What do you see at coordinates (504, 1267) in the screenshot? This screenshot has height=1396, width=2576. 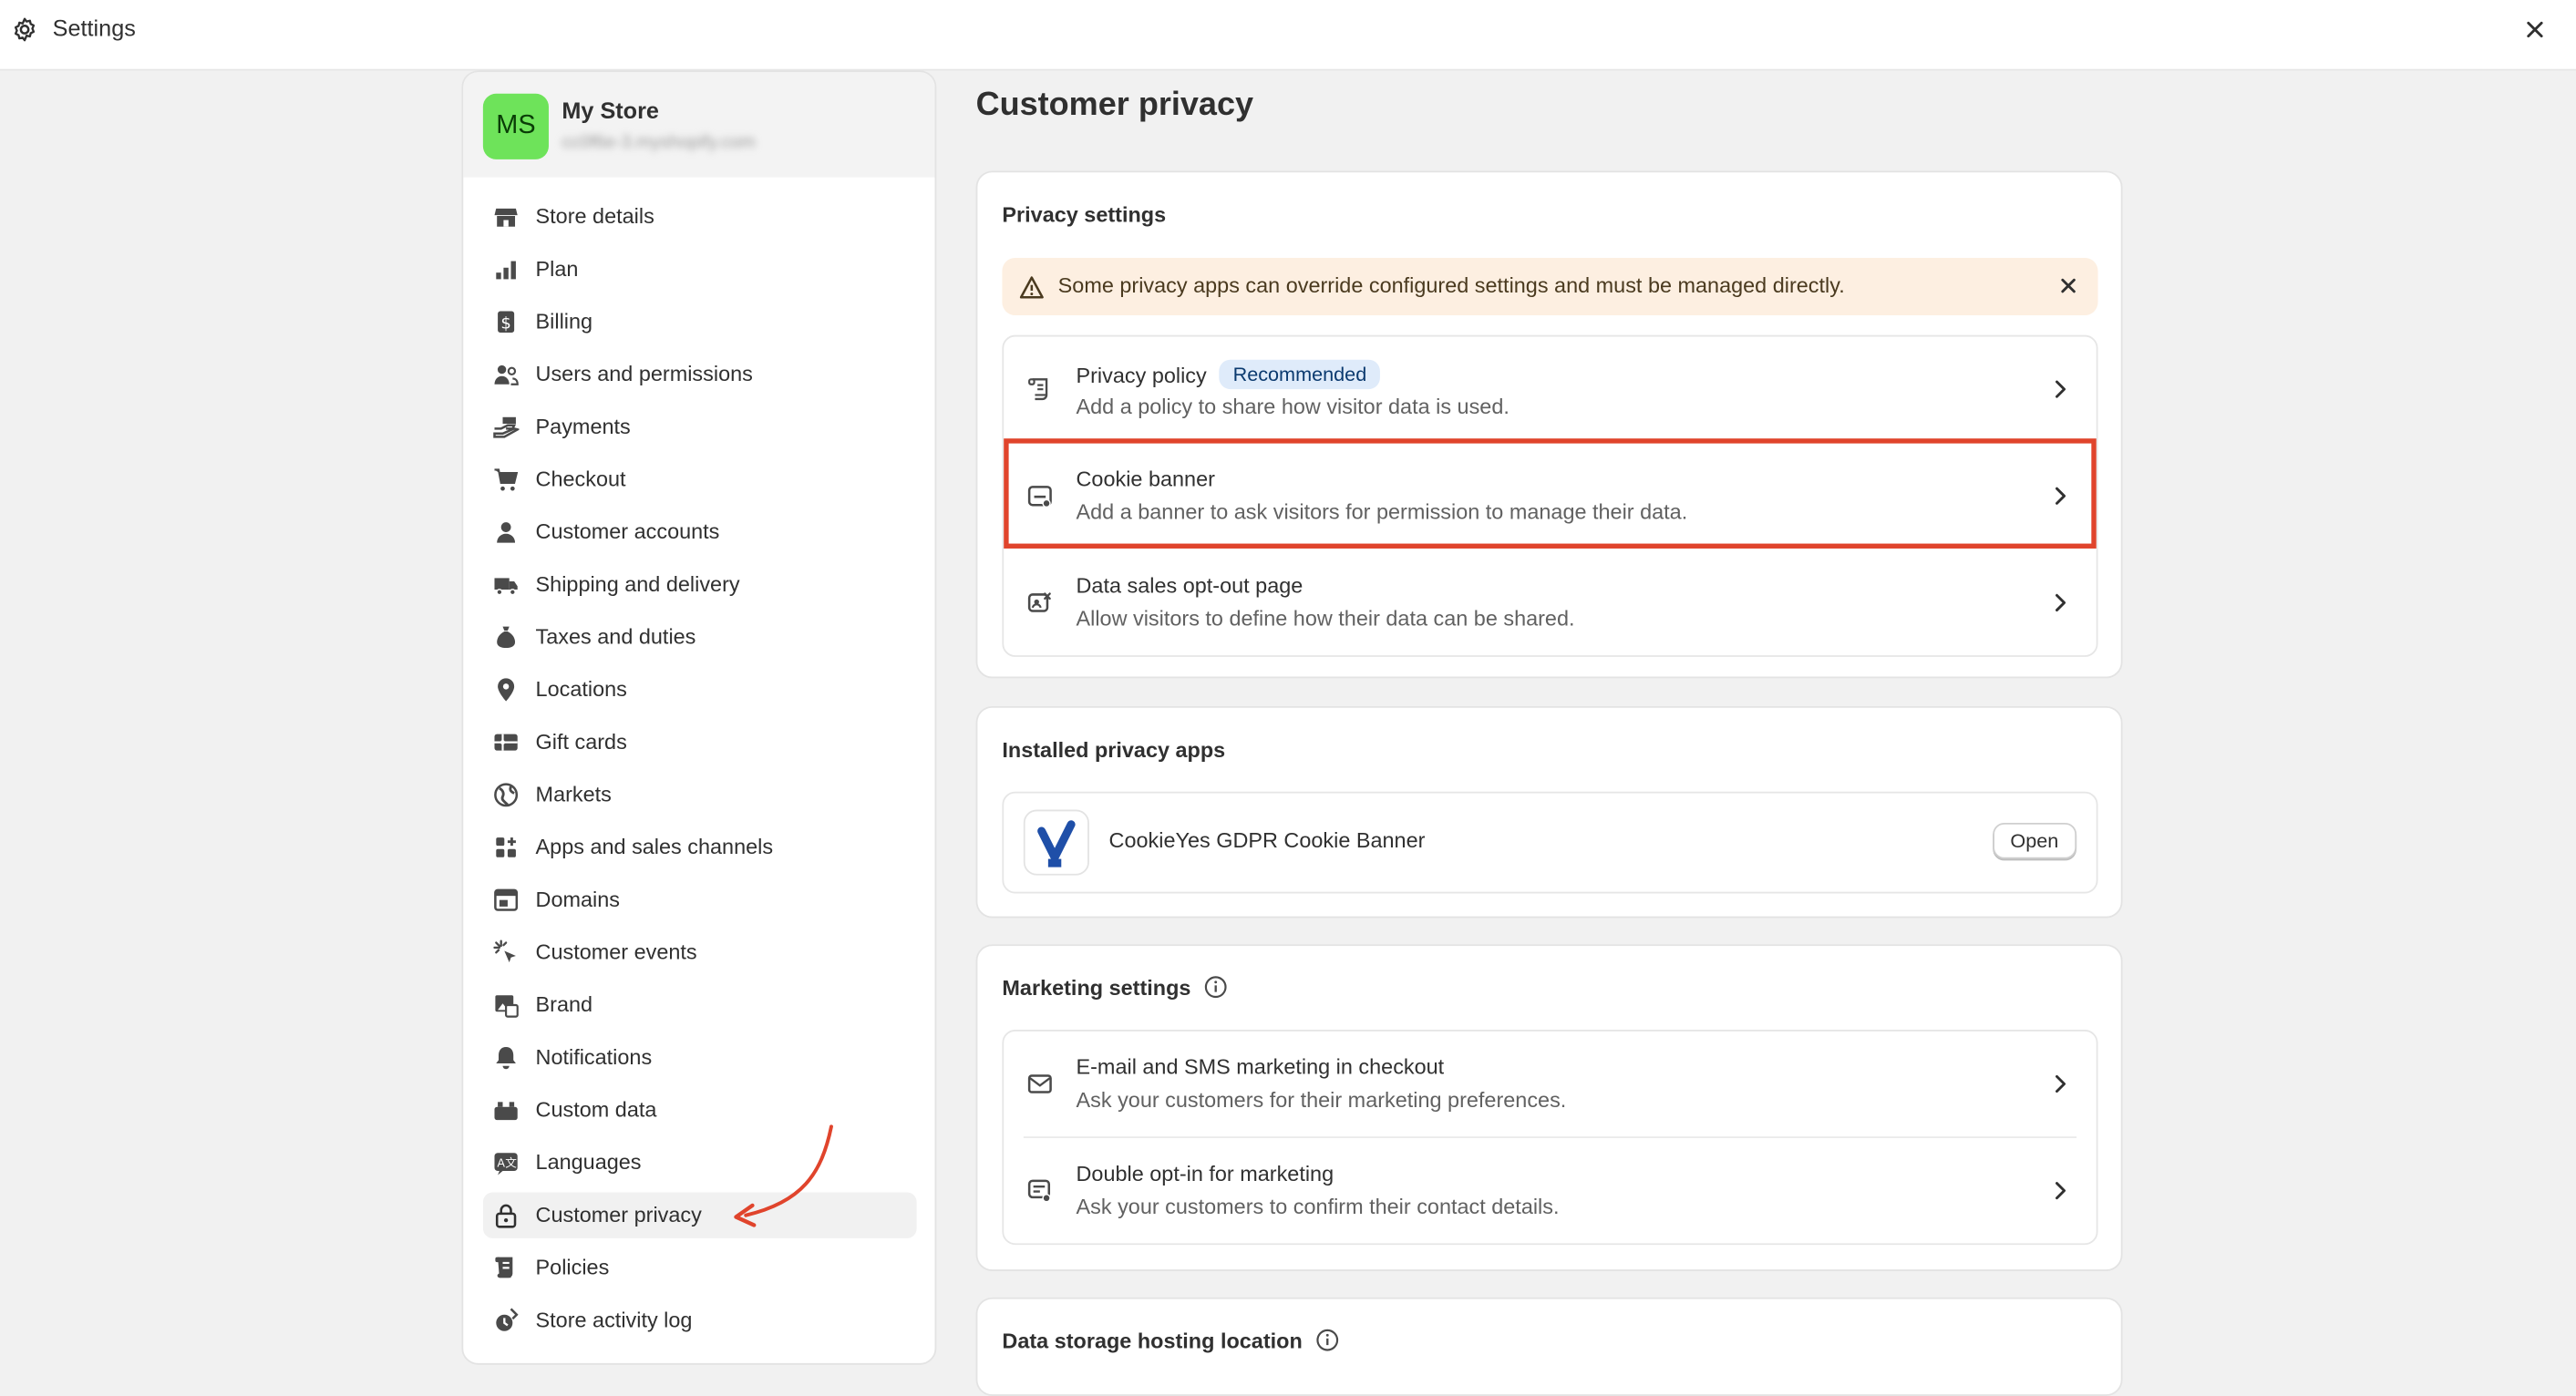 I see `policies-scroll-icon` at bounding box center [504, 1267].